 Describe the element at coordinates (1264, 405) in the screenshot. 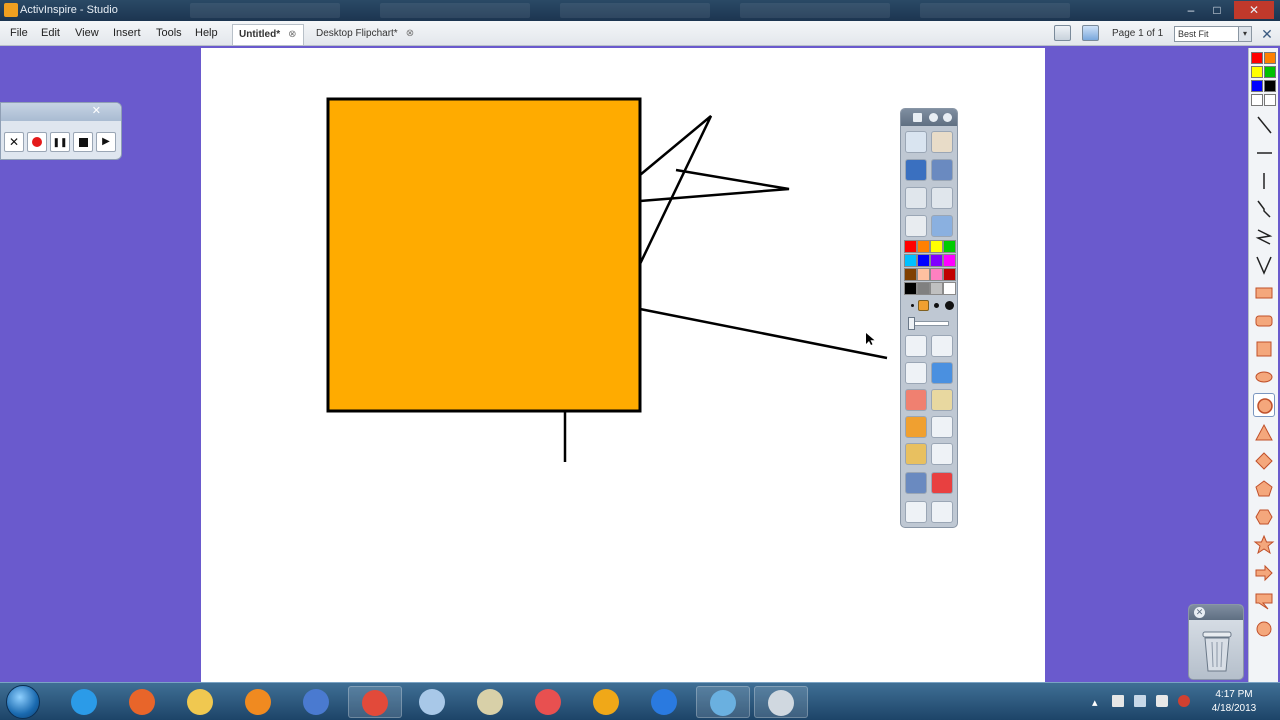

I see `shape-circle-button` at that location.